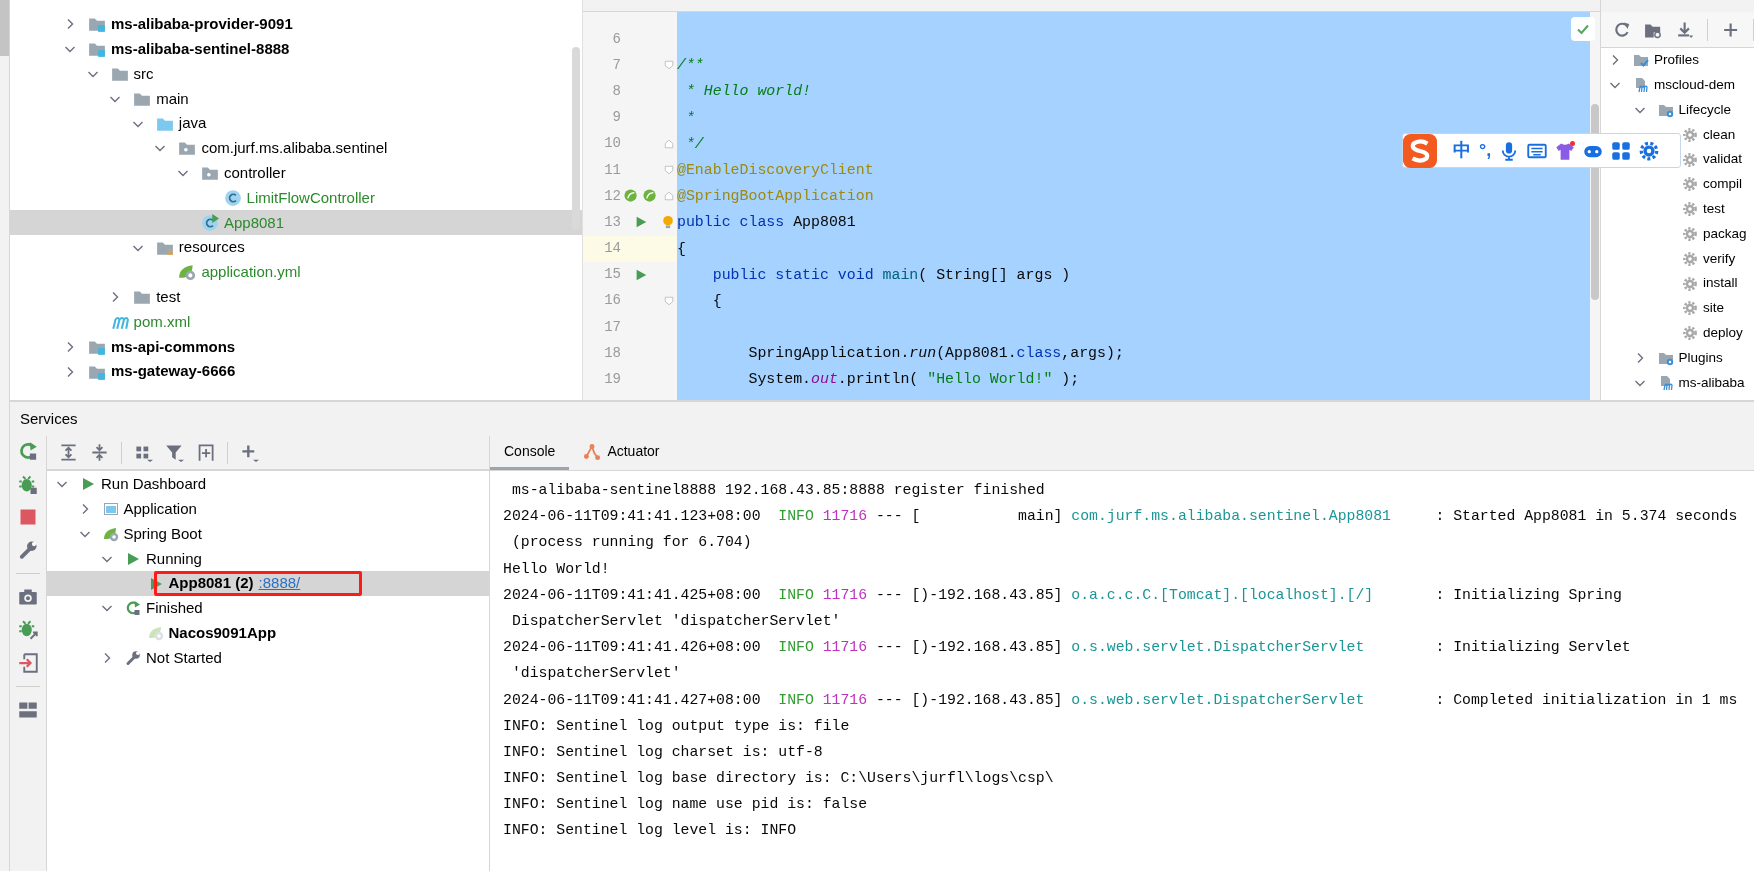 This screenshot has height=871, width=1754. Describe the element at coordinates (1622, 29) in the screenshot. I see `refresh-icon` at that location.